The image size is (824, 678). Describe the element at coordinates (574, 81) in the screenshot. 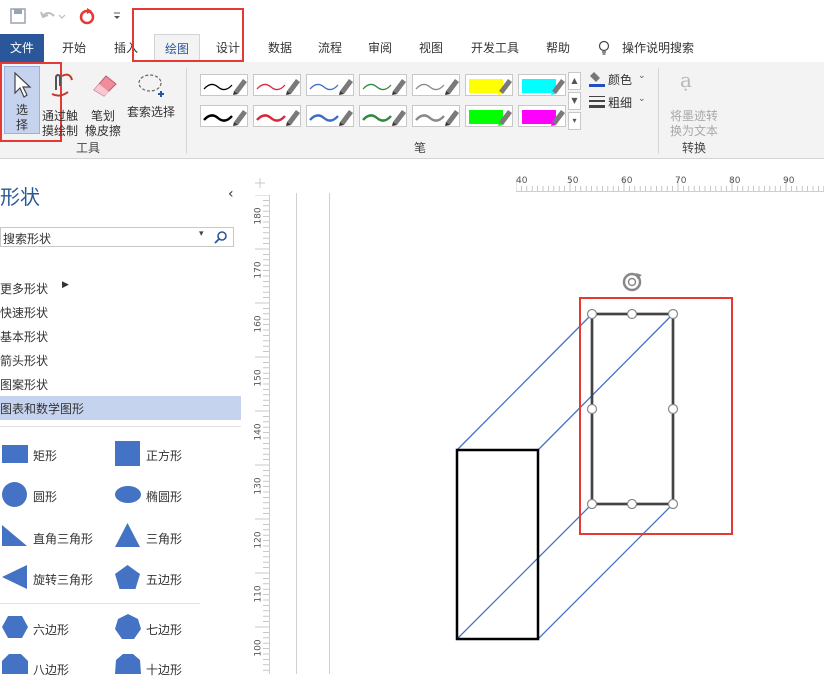

I see `pen-scroll-up-button: ▲` at that location.